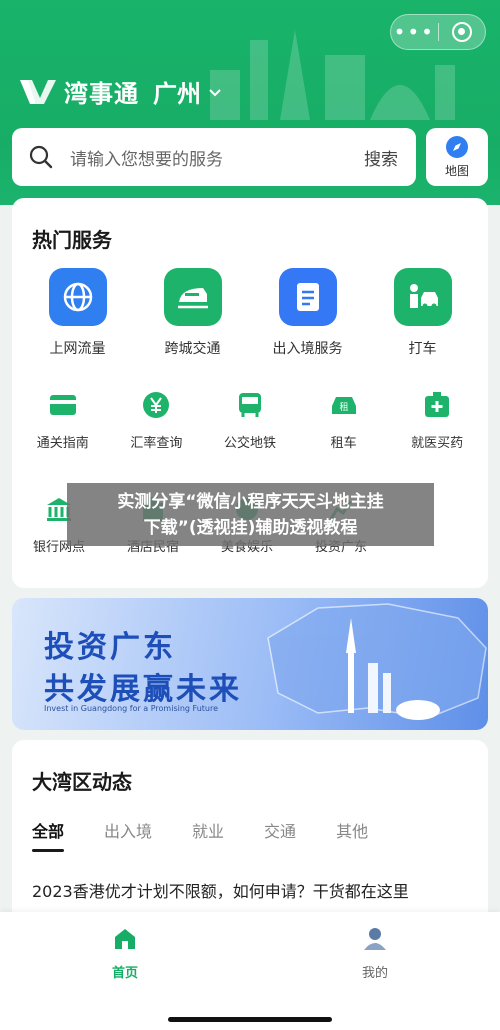  What do you see at coordinates (343, 443) in the screenshot?
I see `service-label: 租车` at bounding box center [343, 443].